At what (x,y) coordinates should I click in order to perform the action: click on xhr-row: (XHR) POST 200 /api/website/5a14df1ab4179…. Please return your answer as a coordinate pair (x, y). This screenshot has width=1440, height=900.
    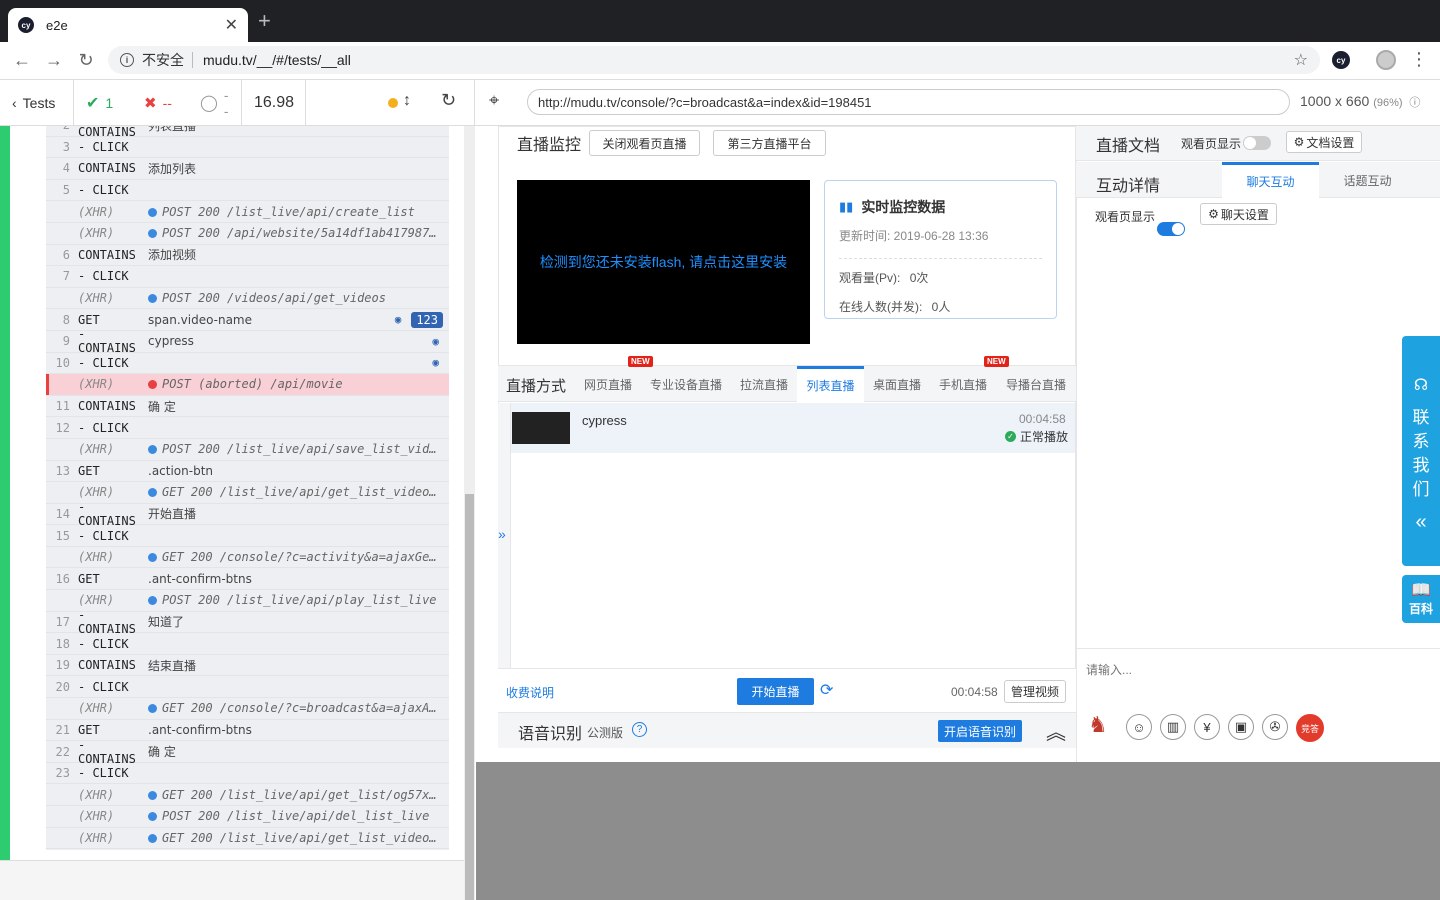
    Looking at the image, I should click on (247, 234).